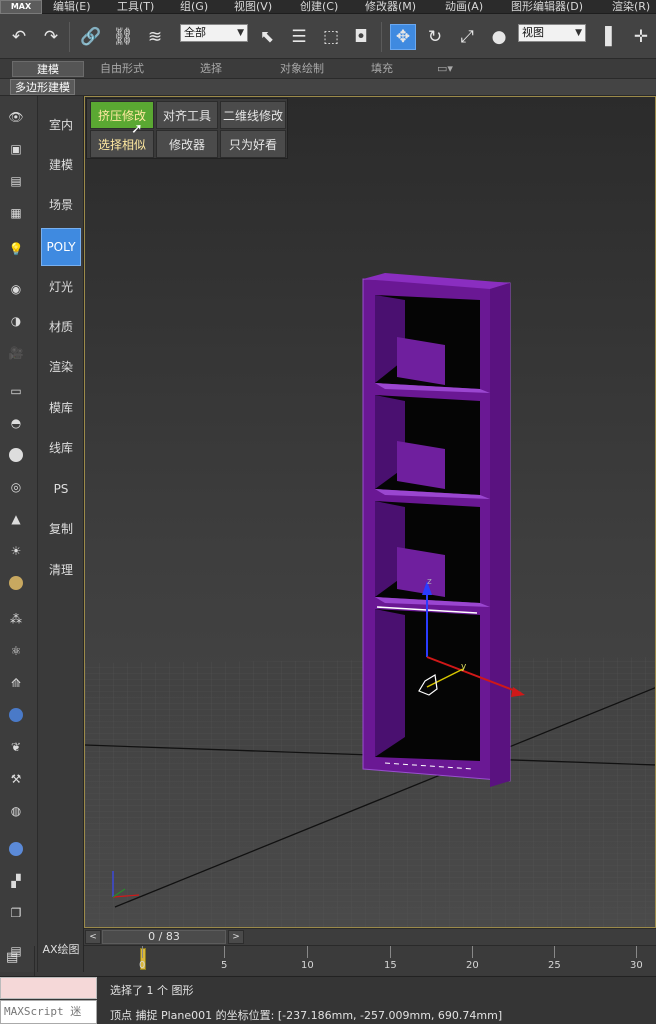 The height and width of the screenshot is (1024, 656). What do you see at coordinates (552, 33) in the screenshot?
I see `ref-coord-dropdown: 视图 ▼` at bounding box center [552, 33].